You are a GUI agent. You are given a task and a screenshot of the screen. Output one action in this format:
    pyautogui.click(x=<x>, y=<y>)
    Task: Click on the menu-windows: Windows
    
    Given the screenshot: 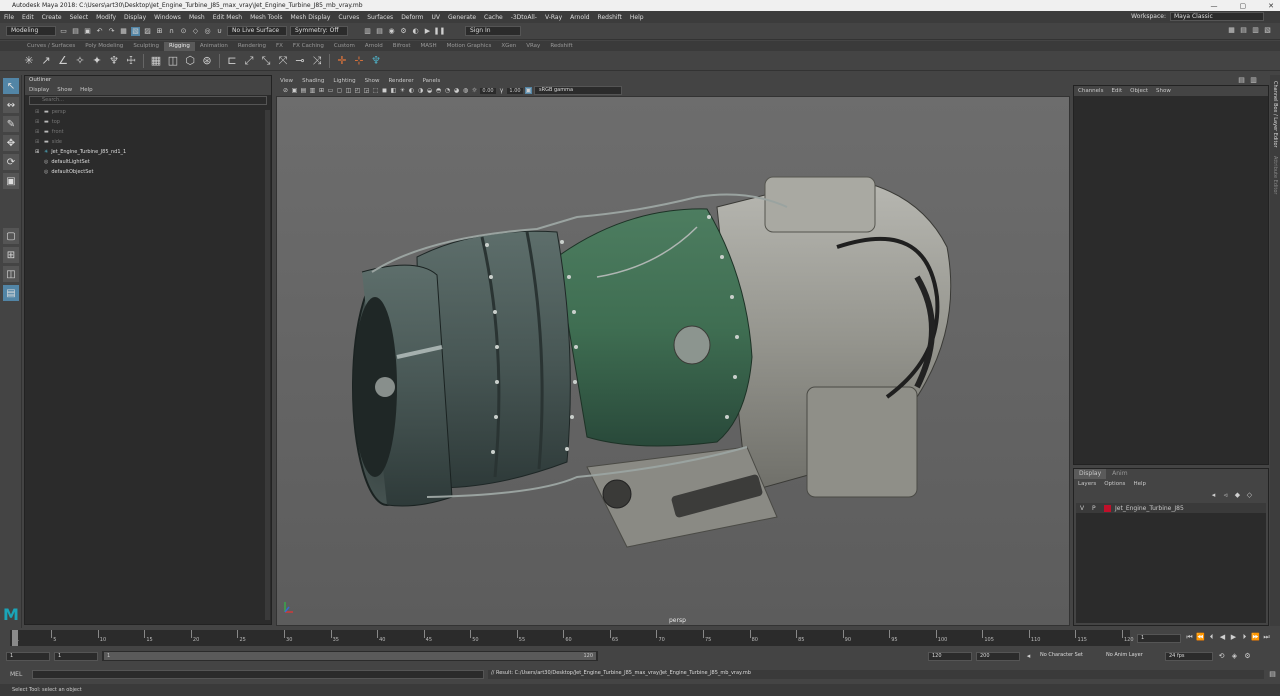 What is the action you would take?
    pyautogui.click(x=167, y=17)
    